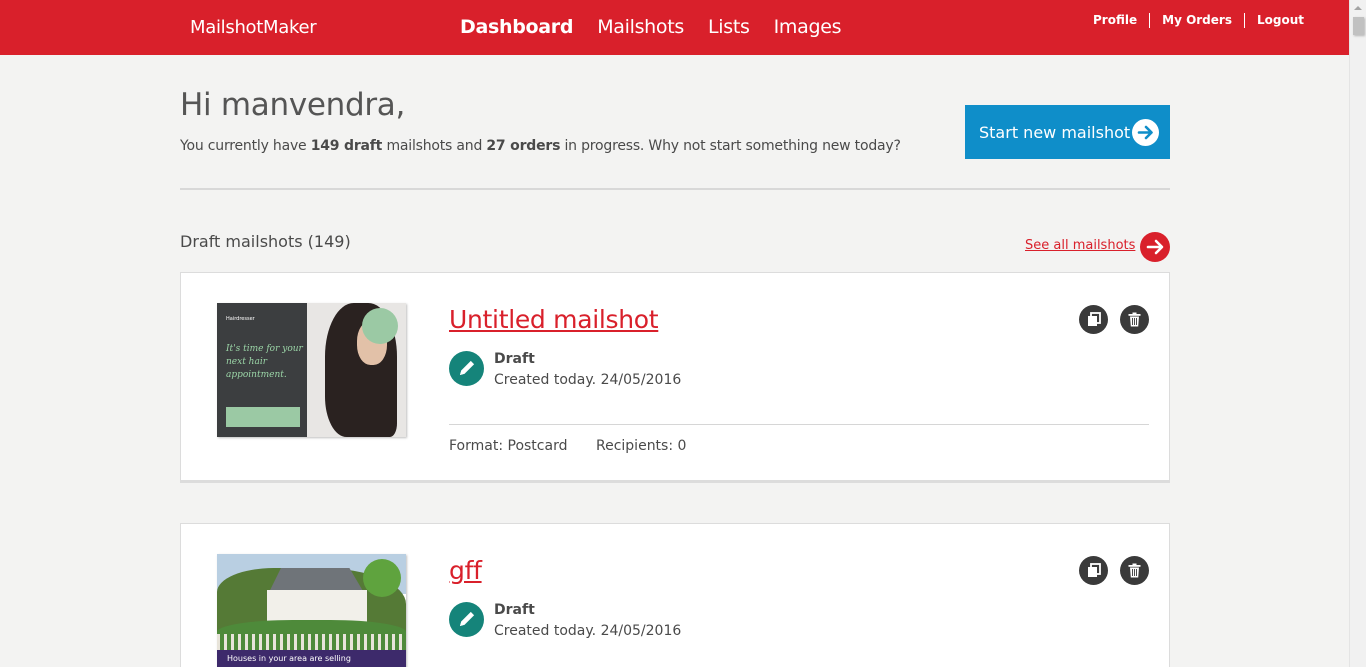 The height and width of the screenshot is (667, 1366). I want to click on drafts-section-title: Draft mailshots (149), so click(265, 241).